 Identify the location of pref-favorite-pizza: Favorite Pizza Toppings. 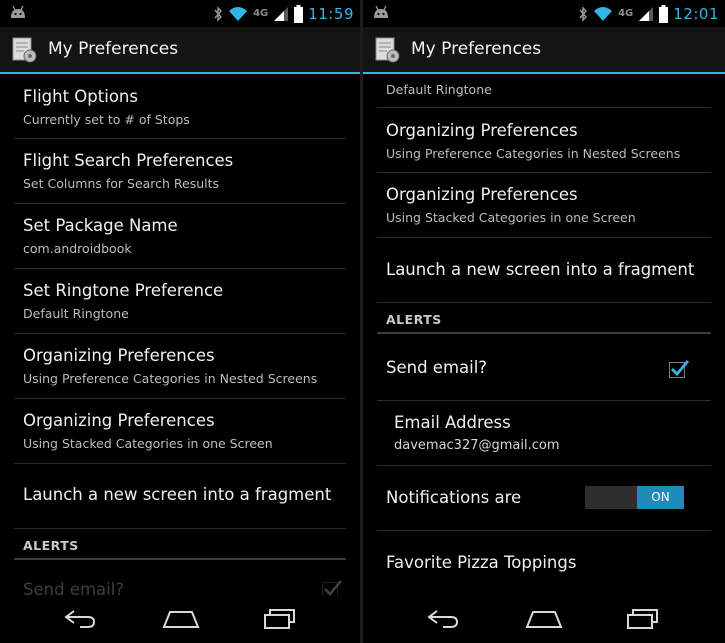
(544, 563).